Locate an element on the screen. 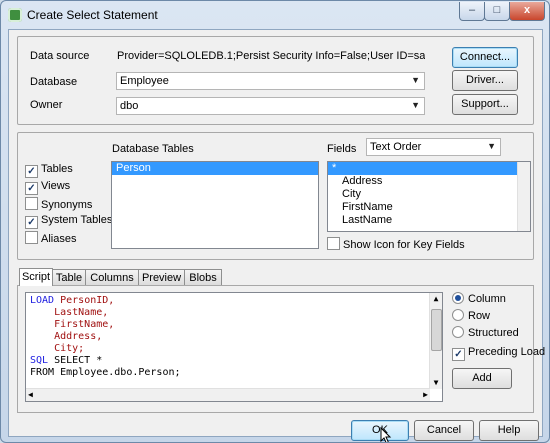  database-tables-heading: Database Tables is located at coordinates (153, 149).